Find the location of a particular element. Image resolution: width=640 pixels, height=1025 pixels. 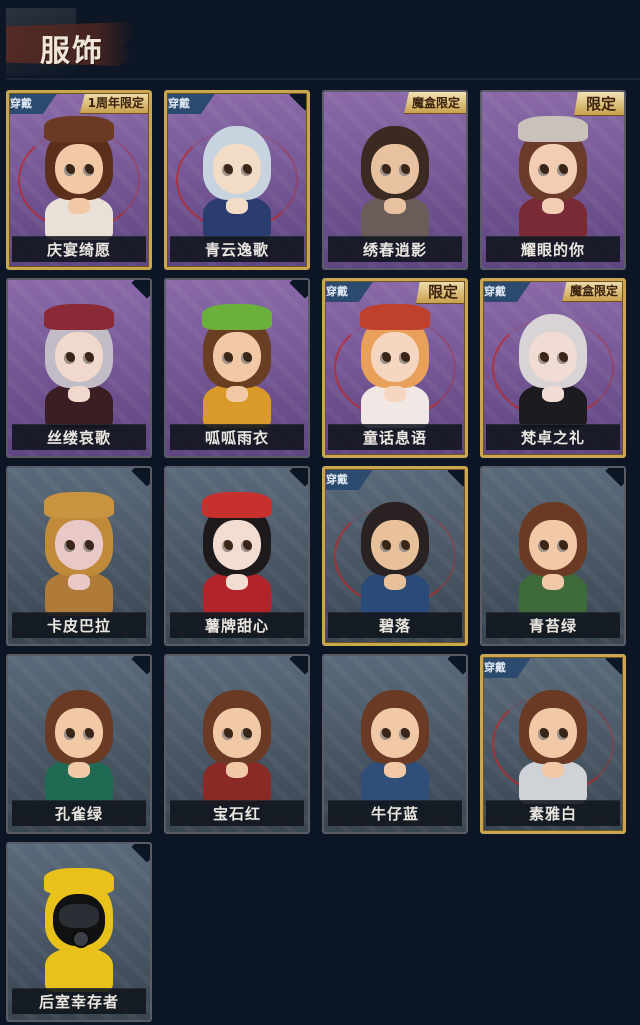

costume-name: 梵卓之礼 is located at coordinates (552, 438).